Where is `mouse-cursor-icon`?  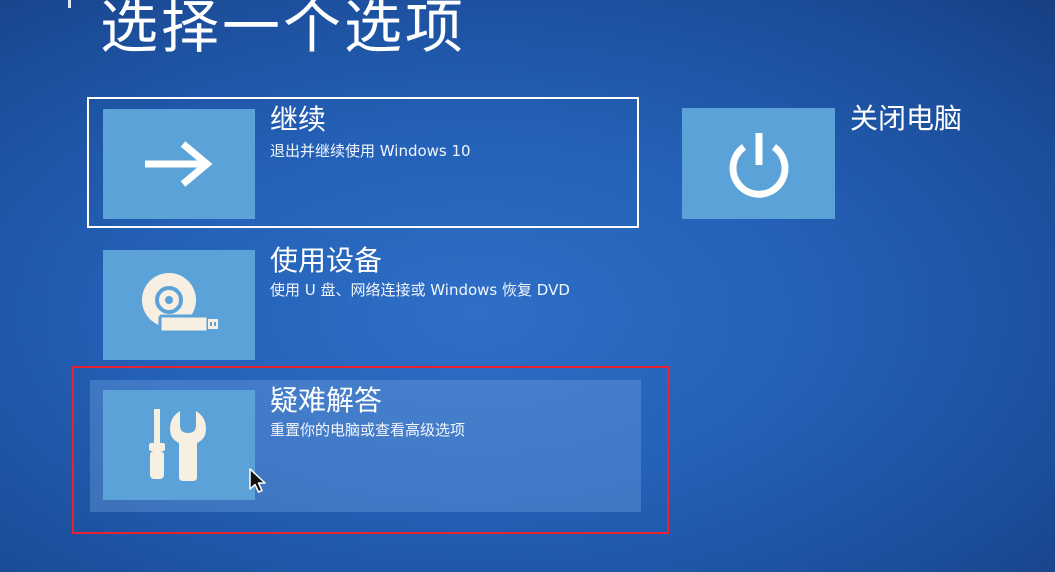
mouse-cursor-icon is located at coordinates (257, 480).